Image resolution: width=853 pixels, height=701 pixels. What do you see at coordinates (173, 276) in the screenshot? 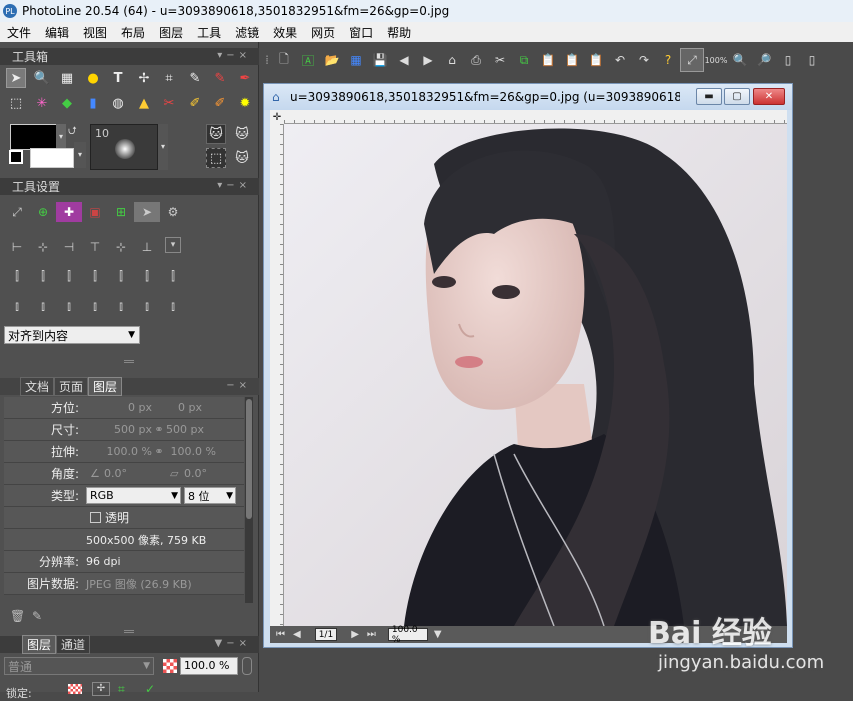
I see `distribute-7-icon: ⫿` at bounding box center [173, 276].